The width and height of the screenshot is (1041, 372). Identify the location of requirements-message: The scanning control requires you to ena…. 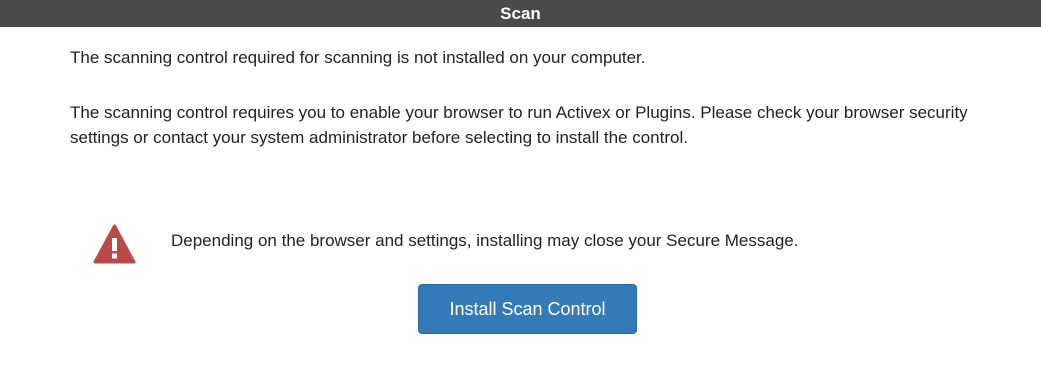
(519, 125).